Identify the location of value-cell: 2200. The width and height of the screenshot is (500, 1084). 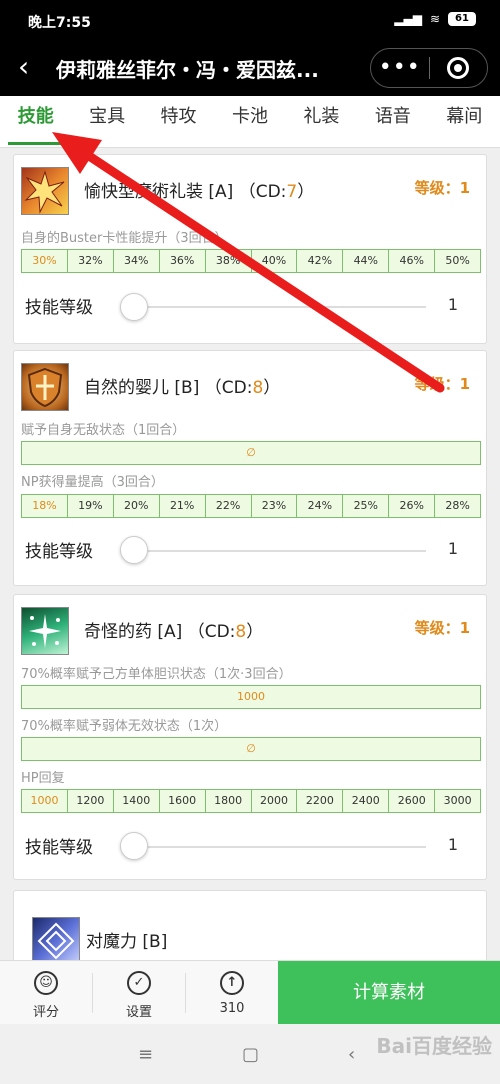
(320, 801).